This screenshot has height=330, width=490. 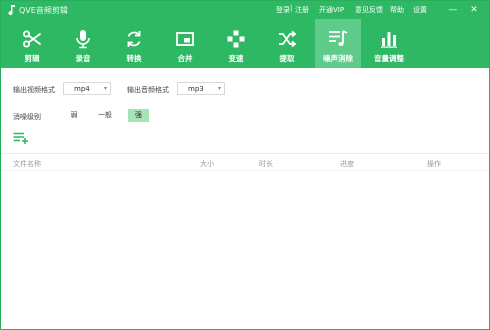 What do you see at coordinates (148, 90) in the screenshot?
I see `audio-format-label: 输出音频格式` at bounding box center [148, 90].